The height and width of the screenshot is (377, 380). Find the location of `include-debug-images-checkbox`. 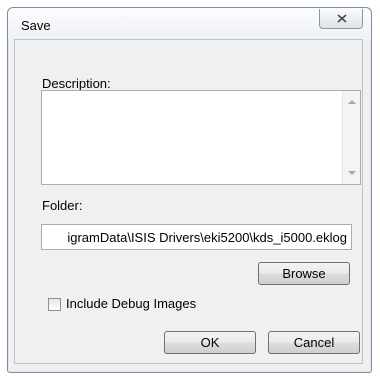

include-debug-images-checkbox is located at coordinates (54, 304).